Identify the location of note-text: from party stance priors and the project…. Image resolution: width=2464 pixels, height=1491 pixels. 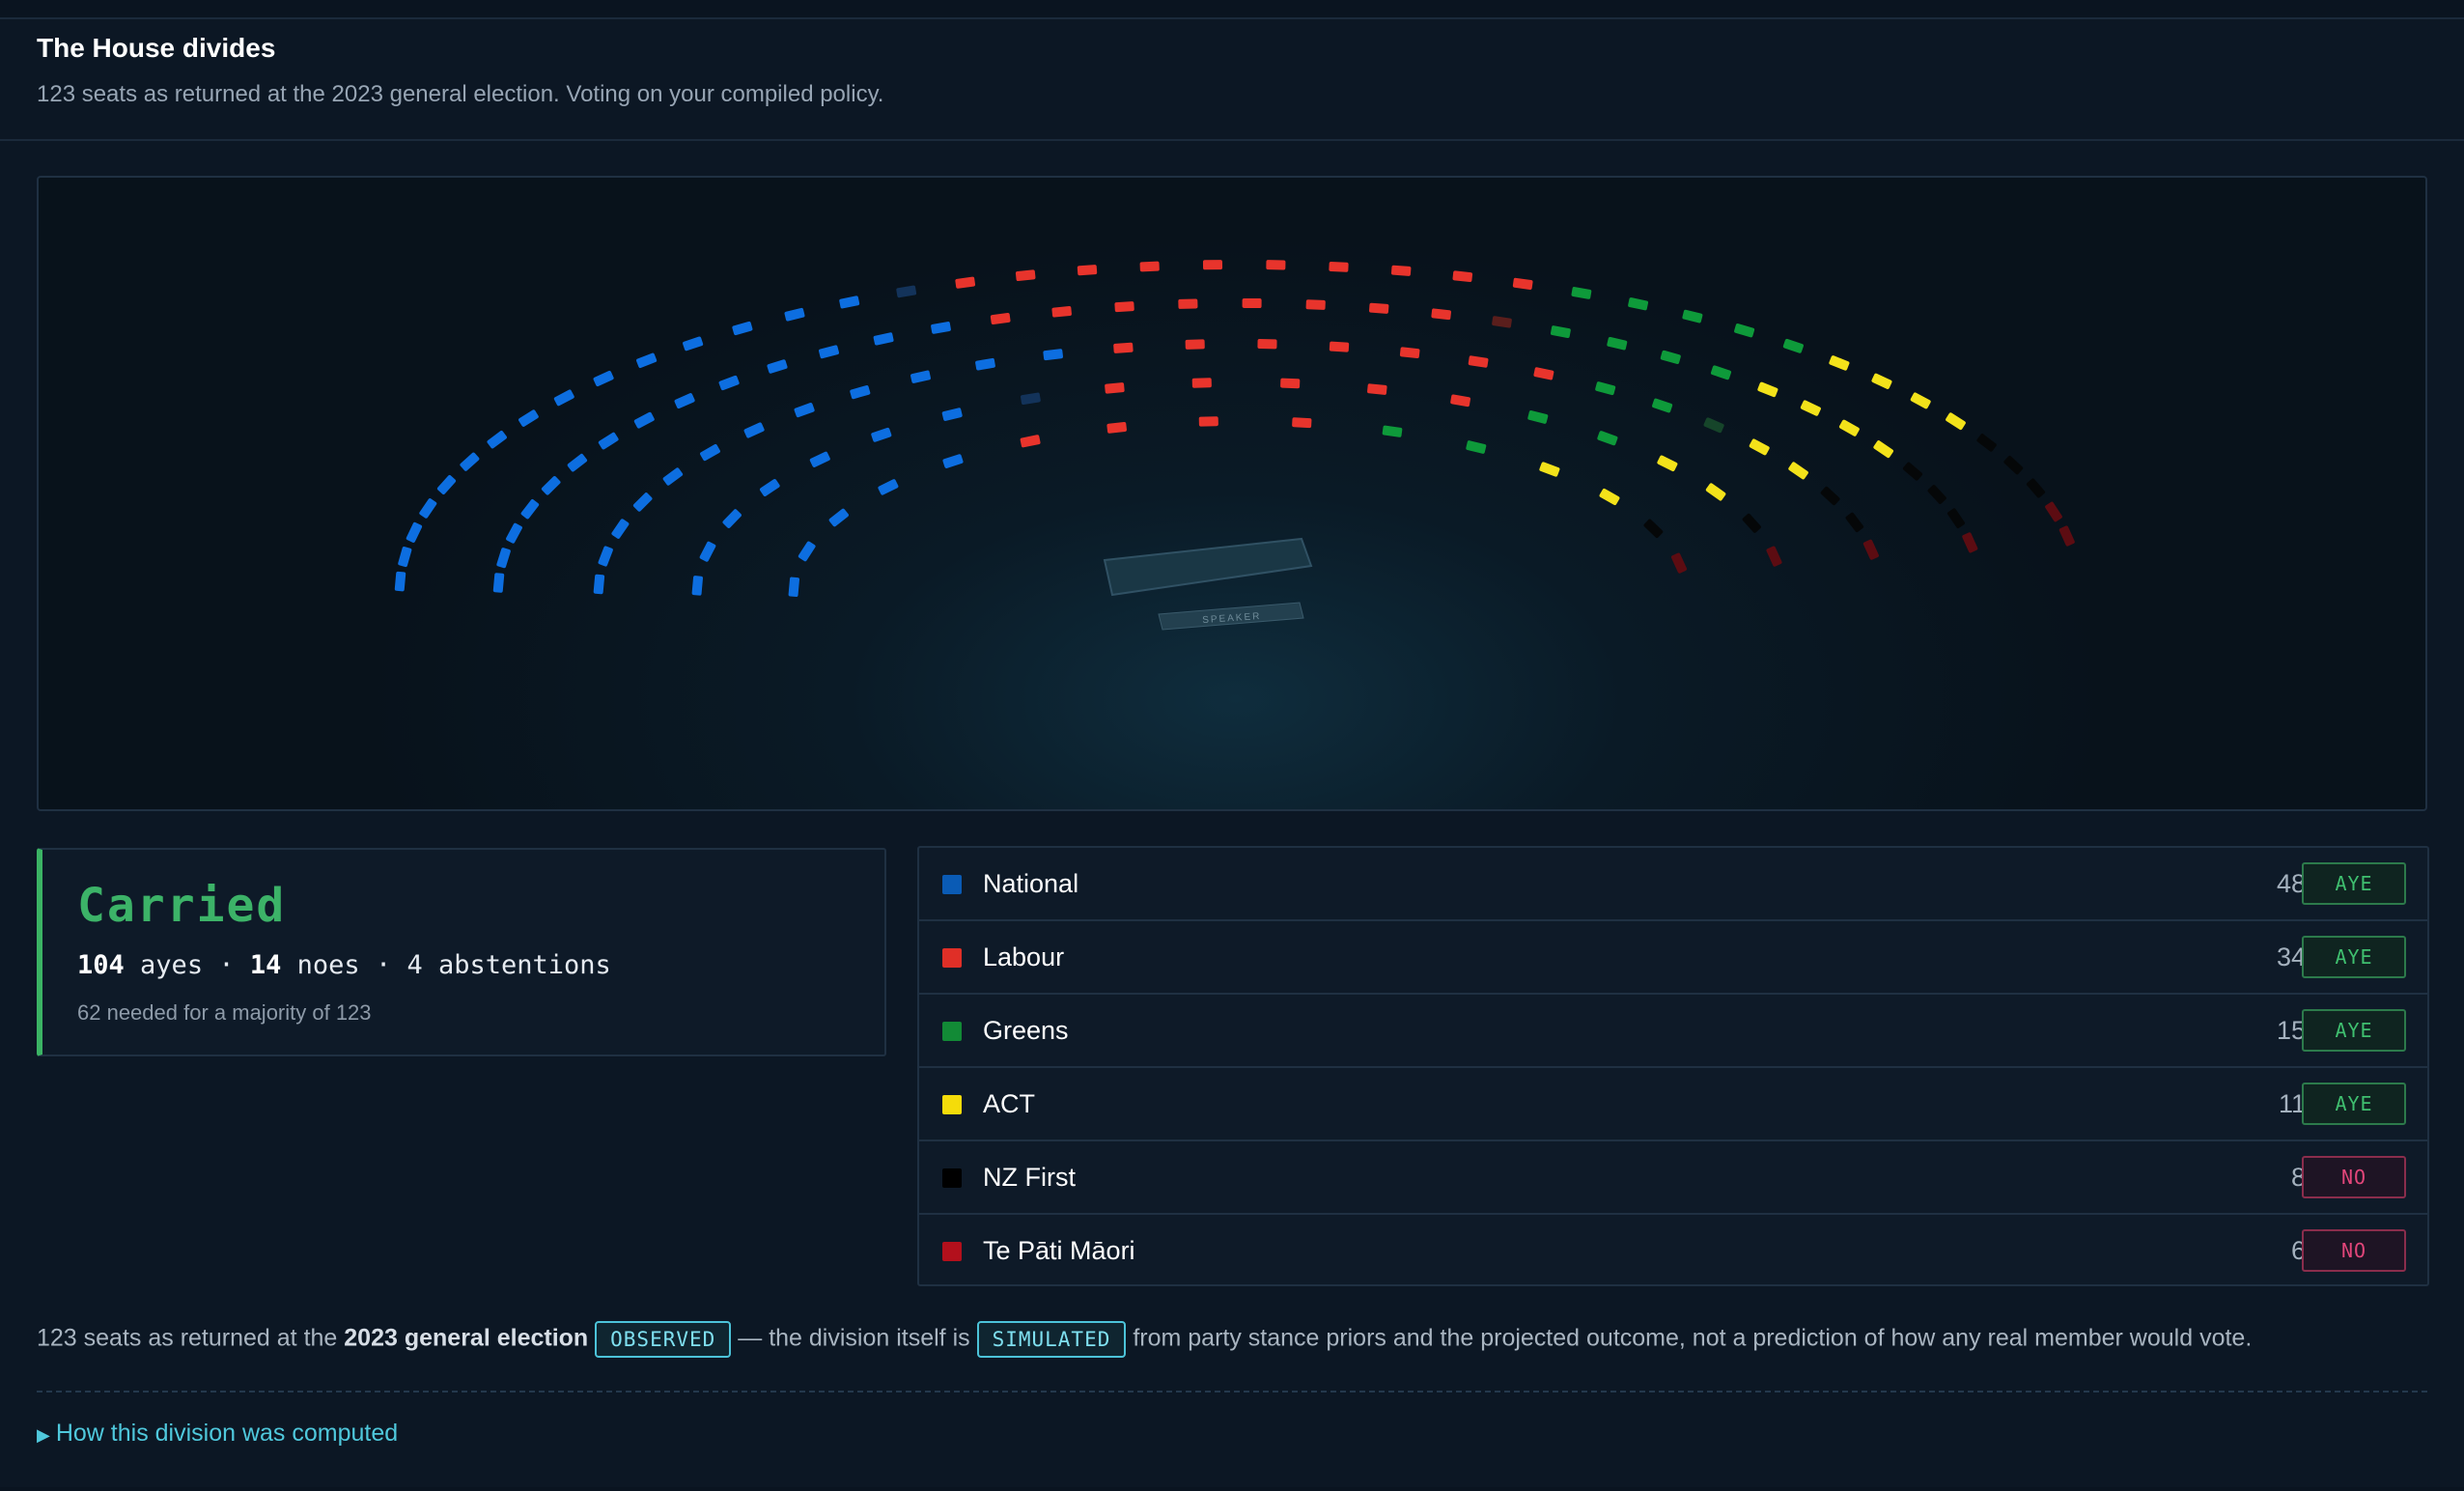
(1693, 1338).